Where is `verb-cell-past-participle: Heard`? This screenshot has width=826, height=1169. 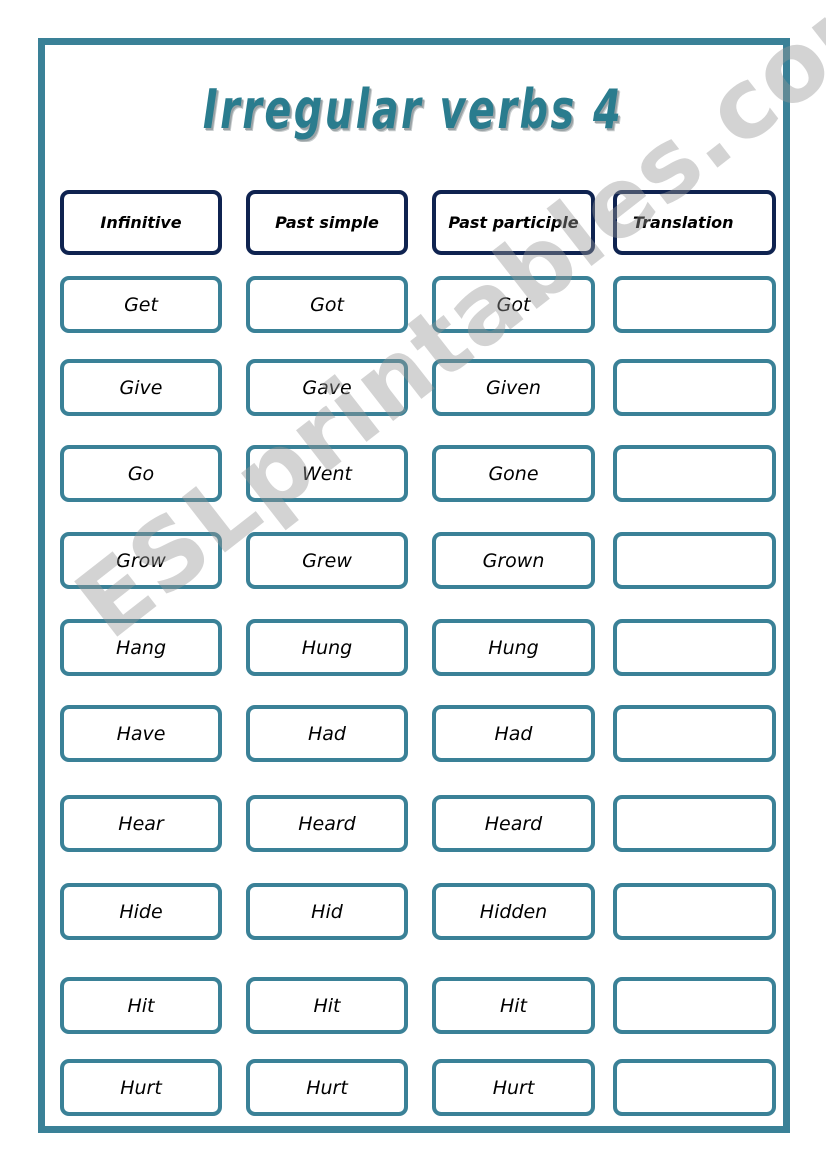 verb-cell-past-participle: Heard is located at coordinates (513, 823).